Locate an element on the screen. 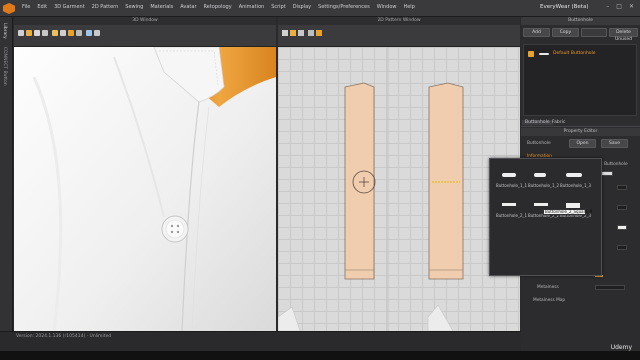 The width and height of the screenshot is (640, 360). menu-window: Window is located at coordinates (387, 7).